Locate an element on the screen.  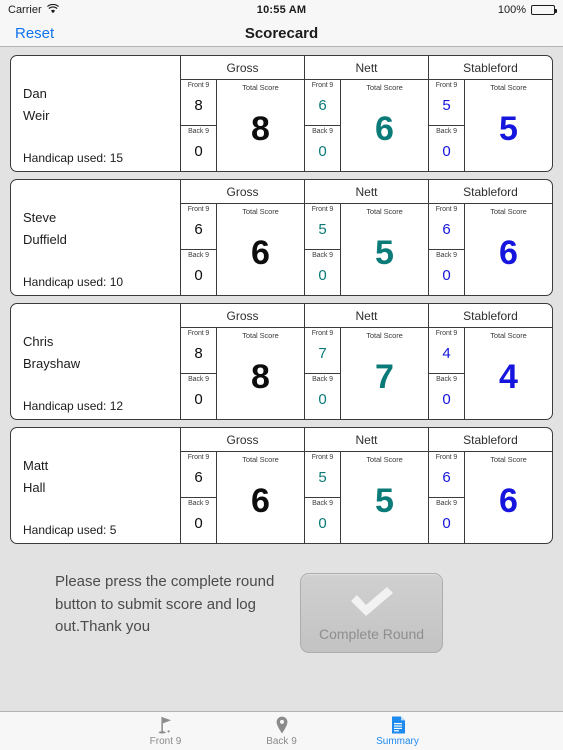
player-info-cell: Dan Weir Handicap used: 15 is located at coordinates (96, 113).